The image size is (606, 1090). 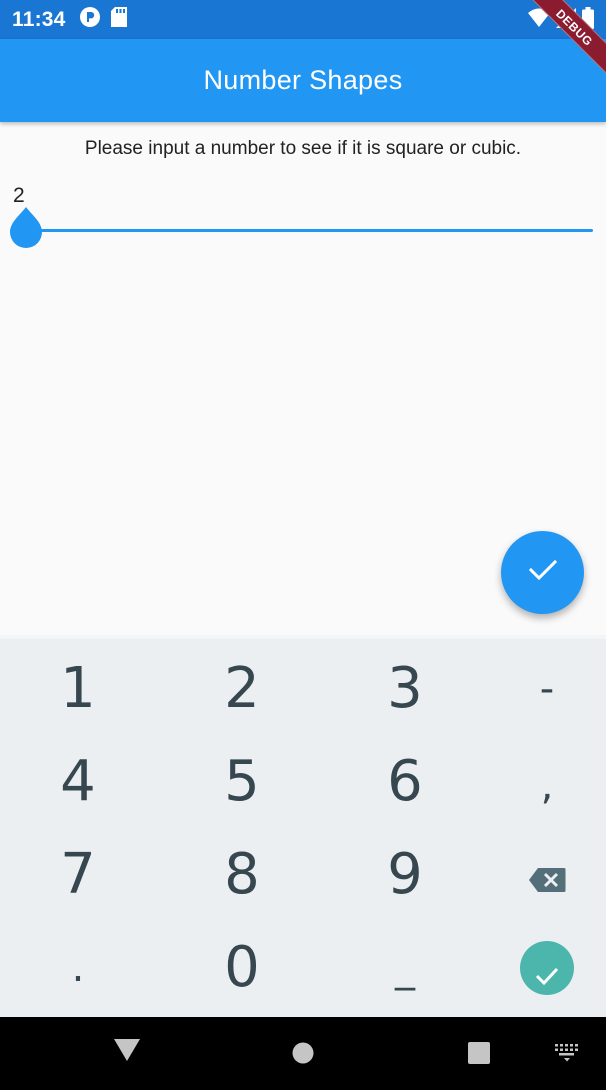 I want to click on keyboard-switch-icon, so click(x=567, y=1053).